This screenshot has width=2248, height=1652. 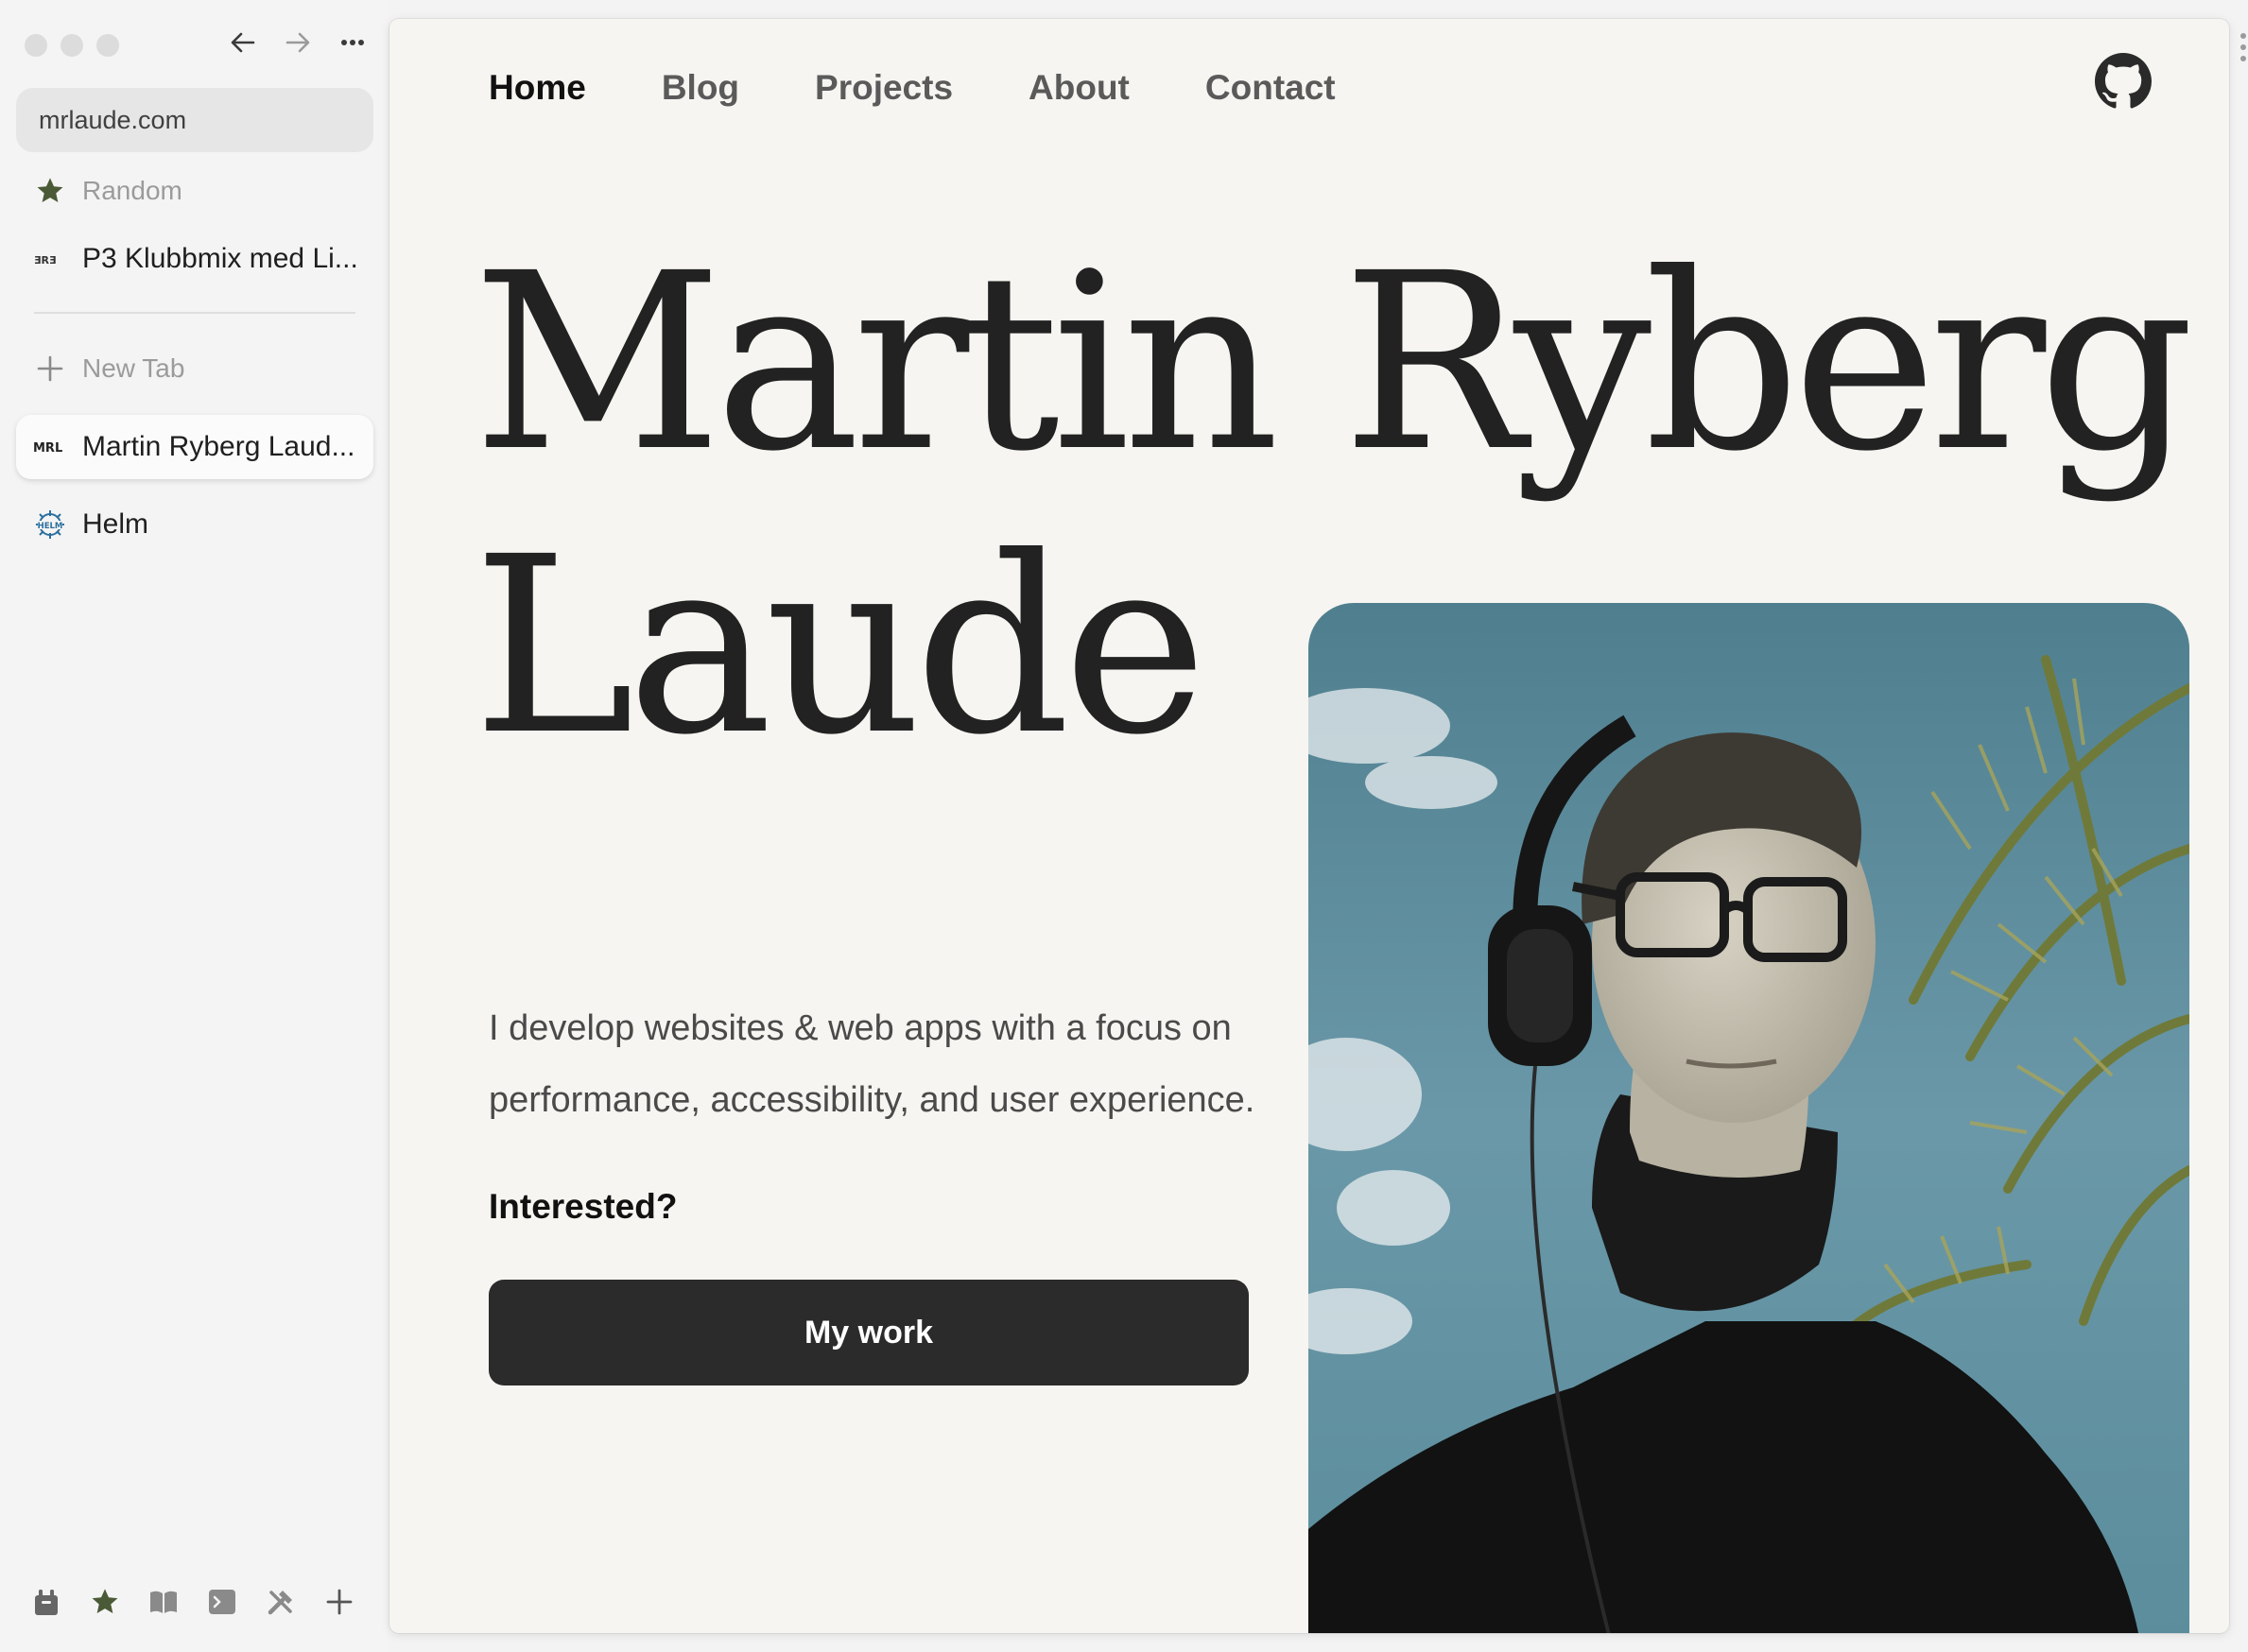 I want to click on minimize-window-button, so click(x=72, y=45).